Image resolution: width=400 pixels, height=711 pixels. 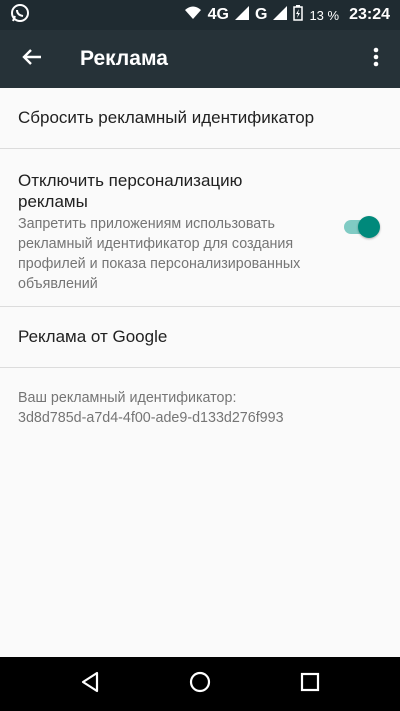 What do you see at coordinates (193, 15) in the screenshot?
I see `wifi-icon` at bounding box center [193, 15].